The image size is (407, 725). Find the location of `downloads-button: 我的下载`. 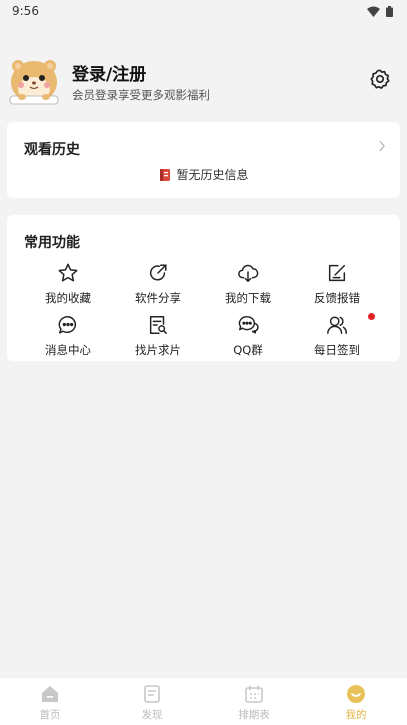

downloads-button: 我的下载 is located at coordinates (248, 285).